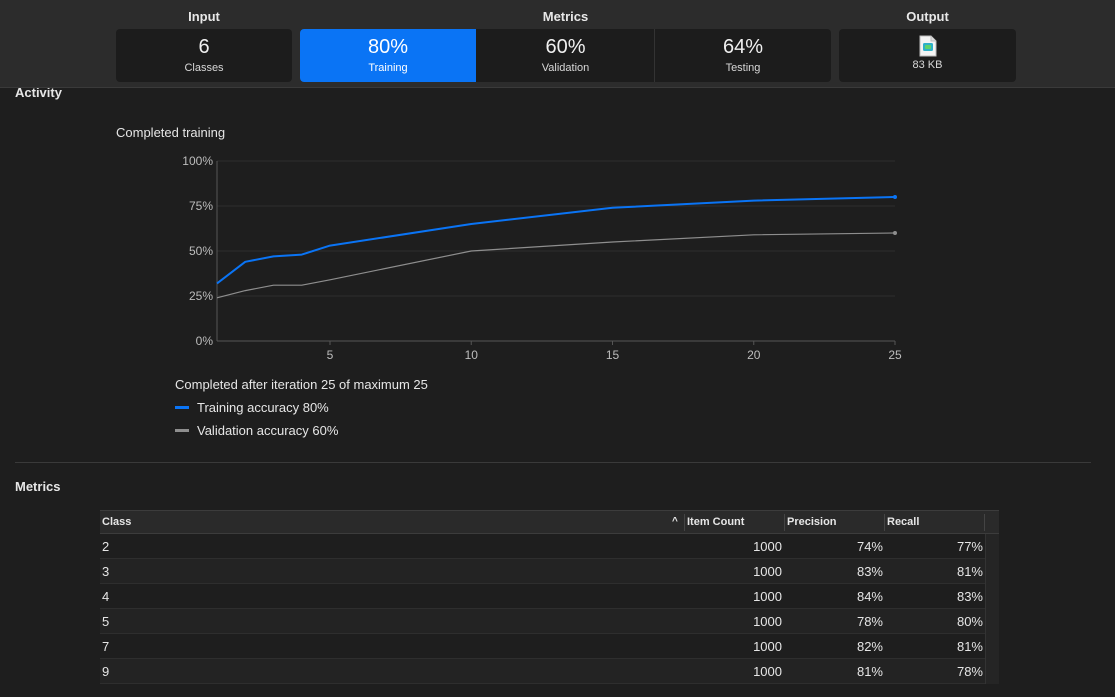  I want to click on testing-accuracy: 64%, so click(743, 47).